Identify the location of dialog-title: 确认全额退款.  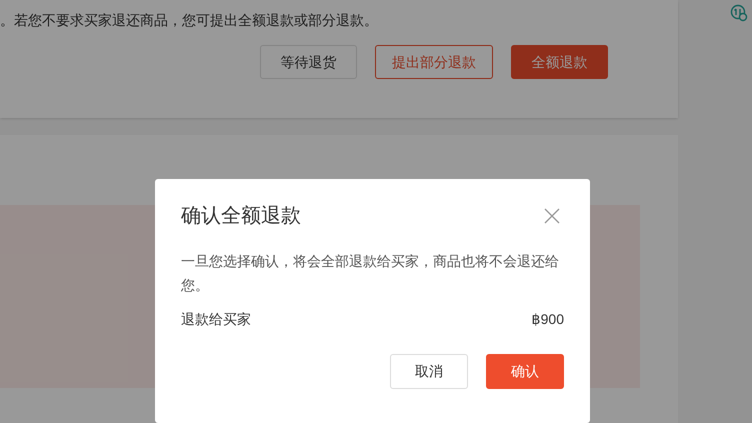
(241, 216).